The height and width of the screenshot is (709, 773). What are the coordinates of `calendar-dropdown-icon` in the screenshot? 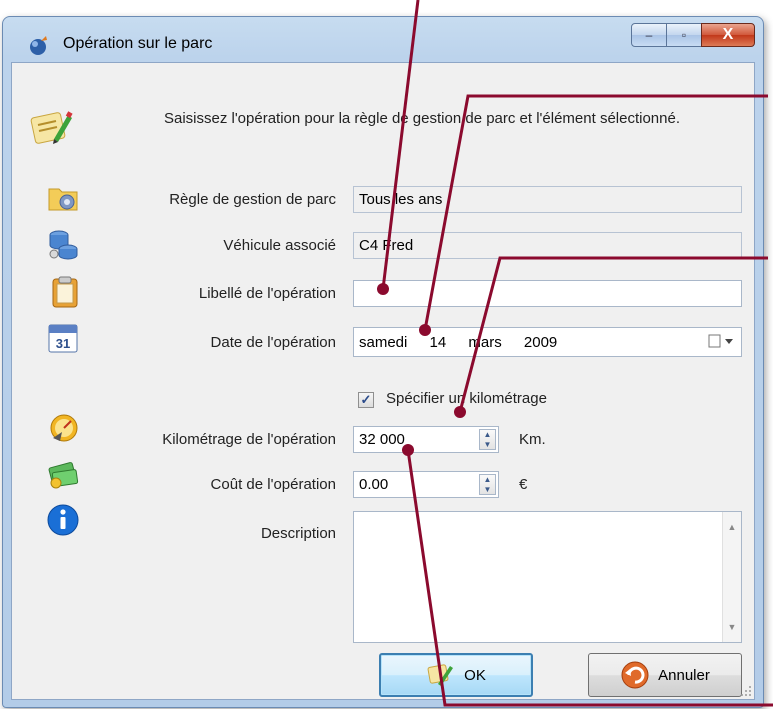 It's located at (721, 341).